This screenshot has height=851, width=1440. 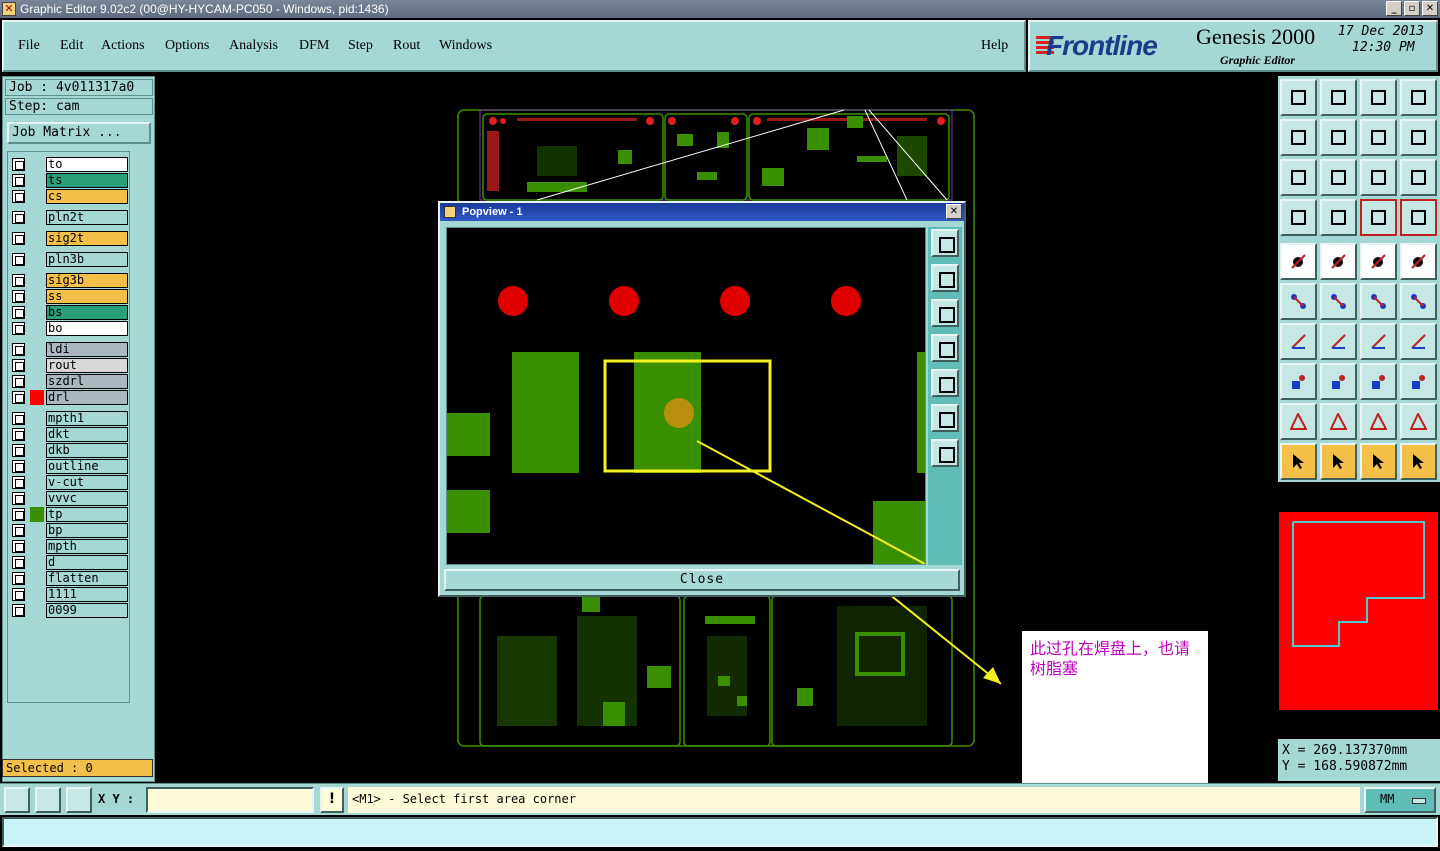 I want to click on layer-row: to, so click(x=69, y=164).